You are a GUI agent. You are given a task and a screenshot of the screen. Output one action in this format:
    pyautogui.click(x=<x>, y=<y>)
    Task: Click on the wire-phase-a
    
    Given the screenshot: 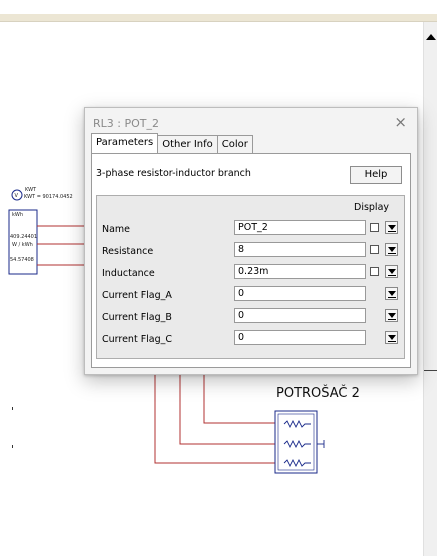 What is the action you would take?
    pyautogui.click(x=214, y=419)
    